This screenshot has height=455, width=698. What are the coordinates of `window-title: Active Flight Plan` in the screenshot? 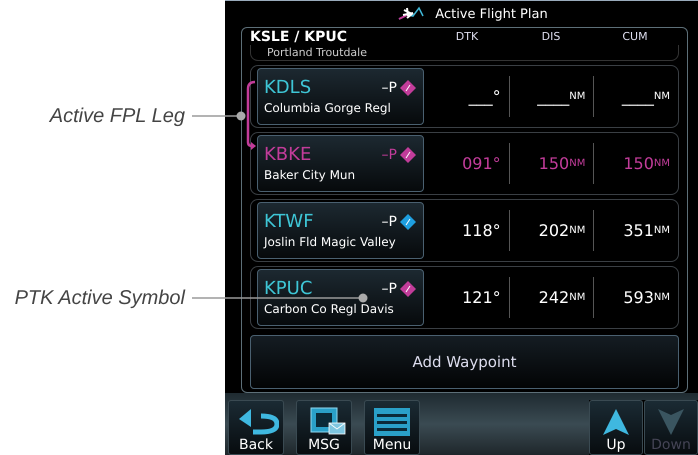 It's located at (491, 14).